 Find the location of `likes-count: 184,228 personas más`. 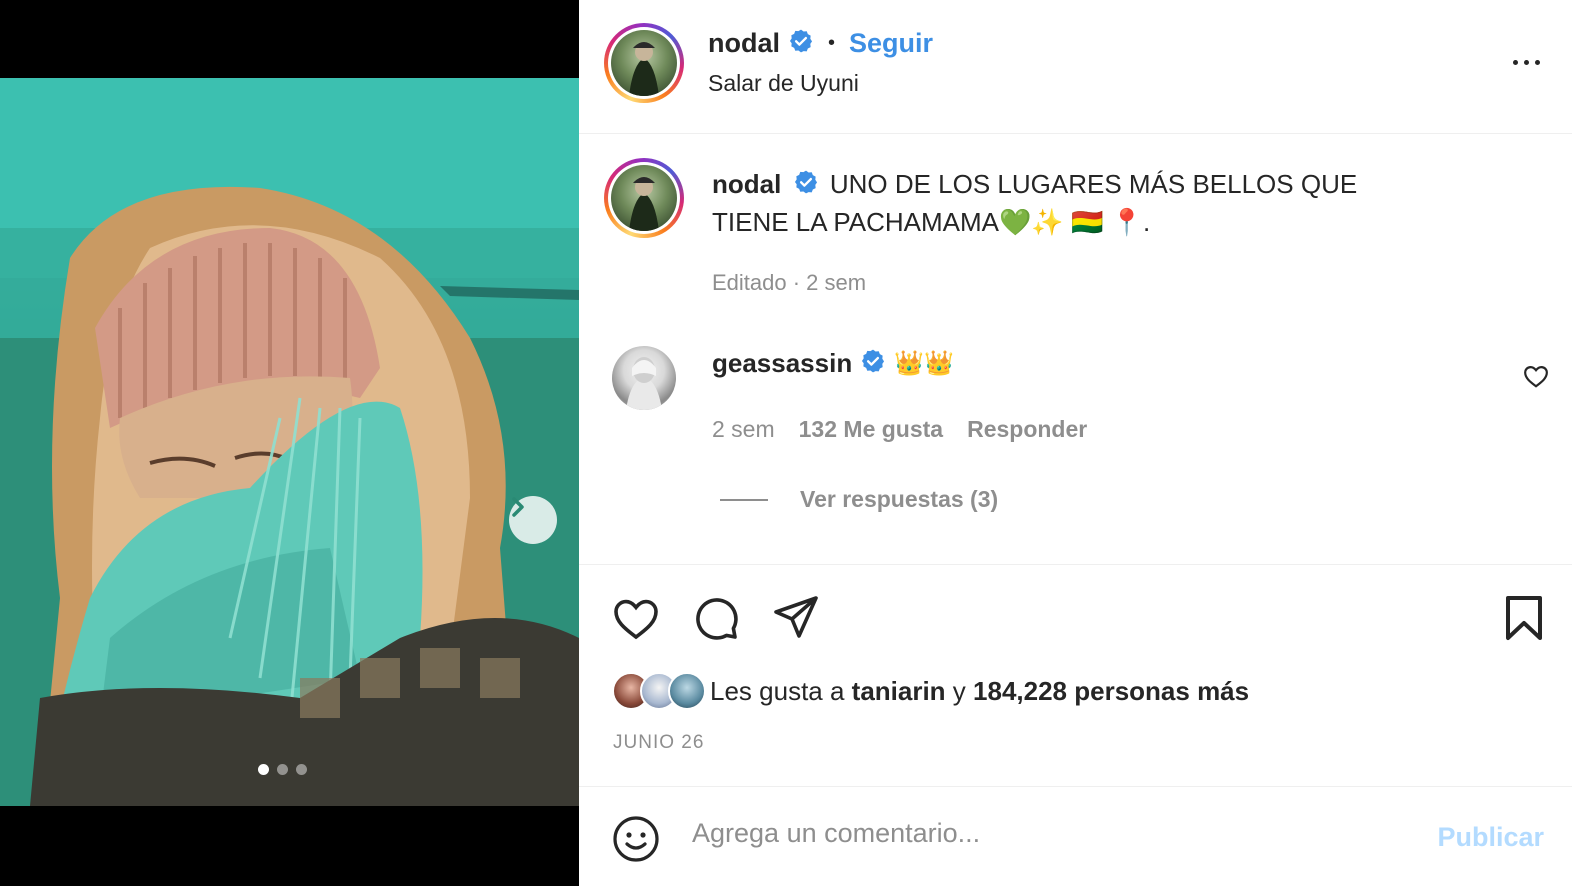

likes-count: 184,228 personas más is located at coordinates (1111, 691).